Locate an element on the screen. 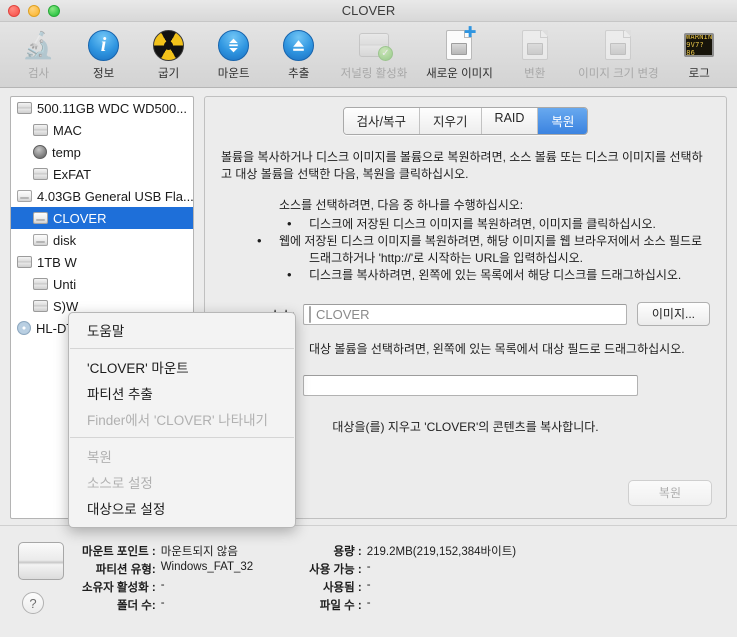 This screenshot has width=737, height=637. sidebar-item-label: disk is located at coordinates (65, 240).